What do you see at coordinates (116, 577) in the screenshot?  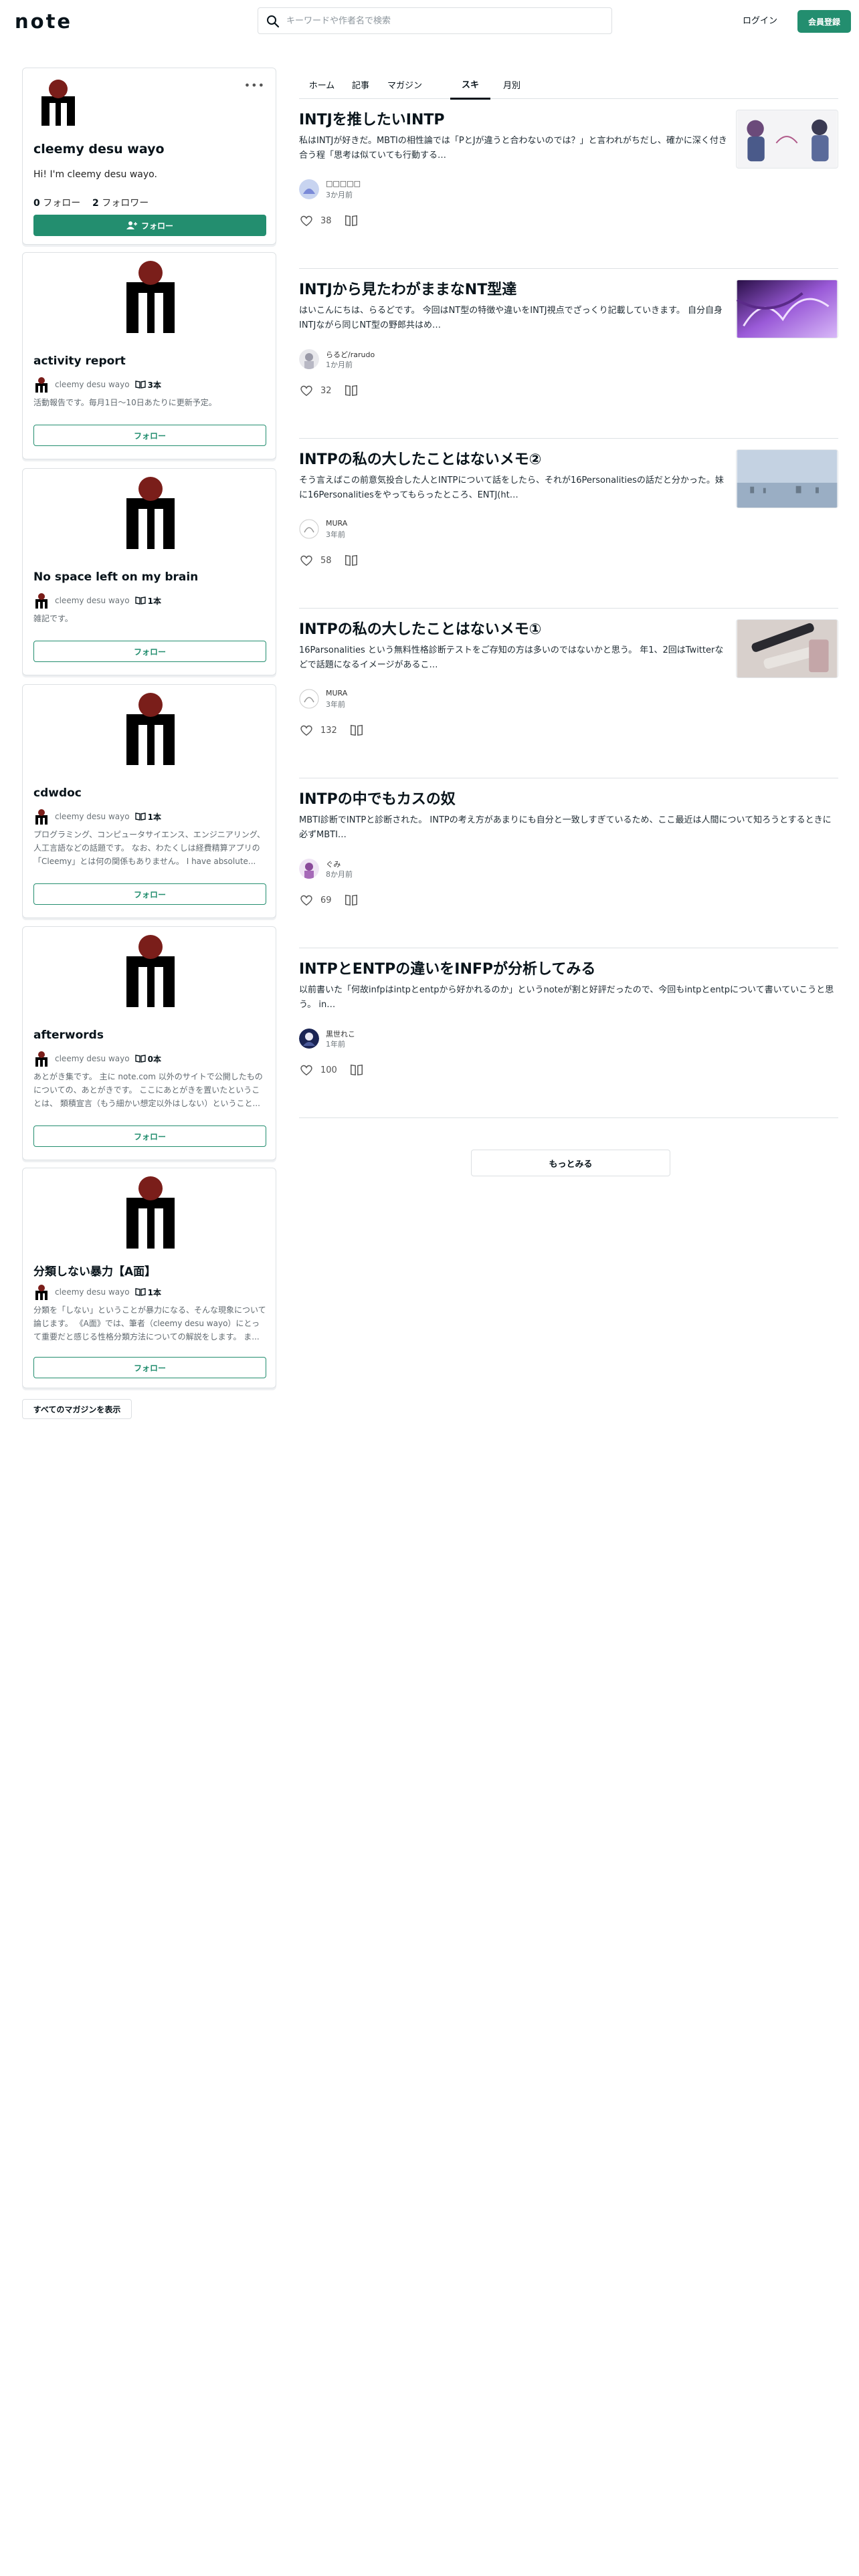 I see `magazine-title: No space left on my brain` at bounding box center [116, 577].